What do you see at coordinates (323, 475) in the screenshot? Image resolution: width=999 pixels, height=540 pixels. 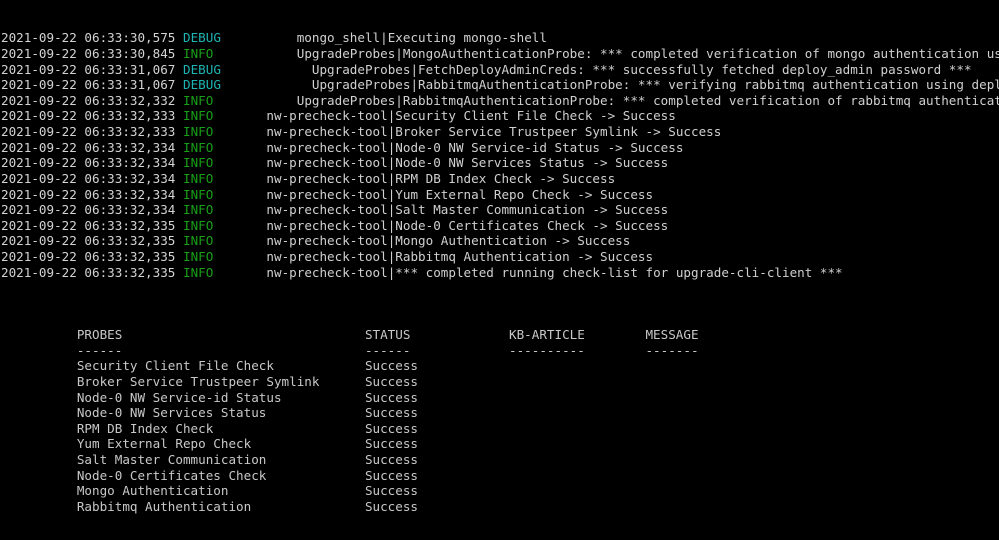 I see `table-row: Node-0 Certificates Check Success` at bounding box center [323, 475].